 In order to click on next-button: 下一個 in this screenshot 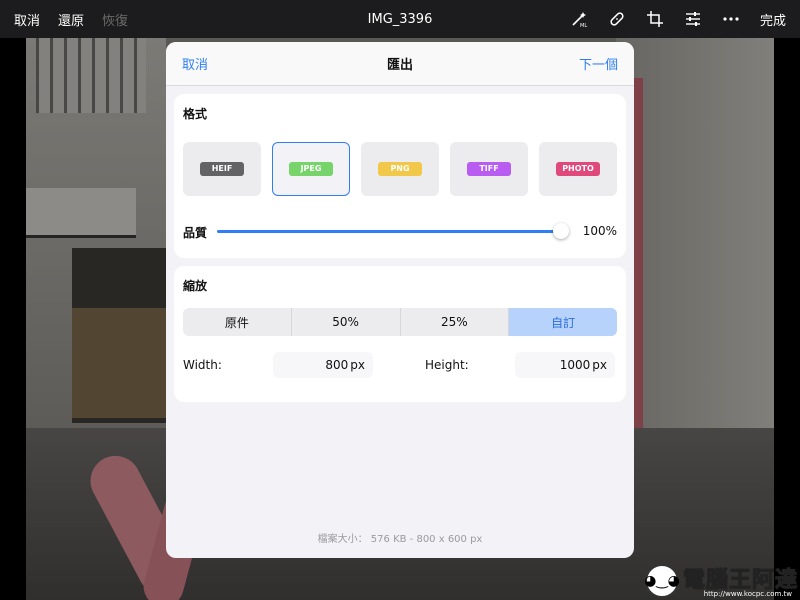, I will do `click(598, 63)`.